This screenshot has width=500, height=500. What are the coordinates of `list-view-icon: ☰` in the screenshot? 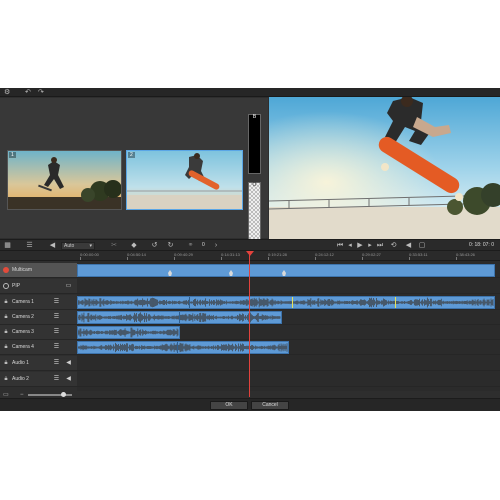 It's located at (29, 245).